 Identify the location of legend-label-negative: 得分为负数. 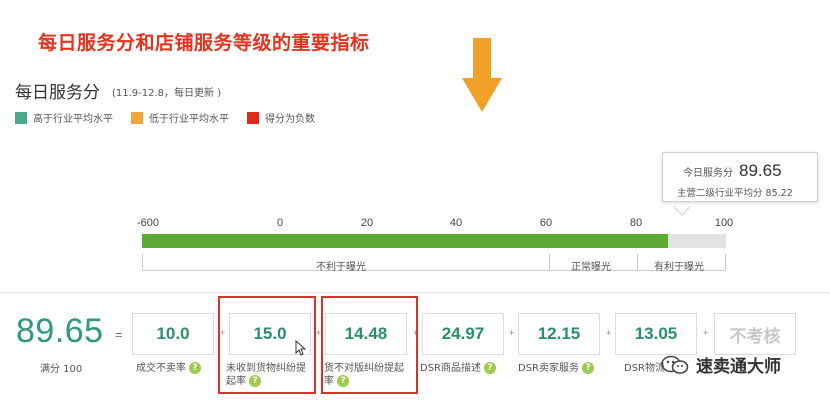
(290, 119).